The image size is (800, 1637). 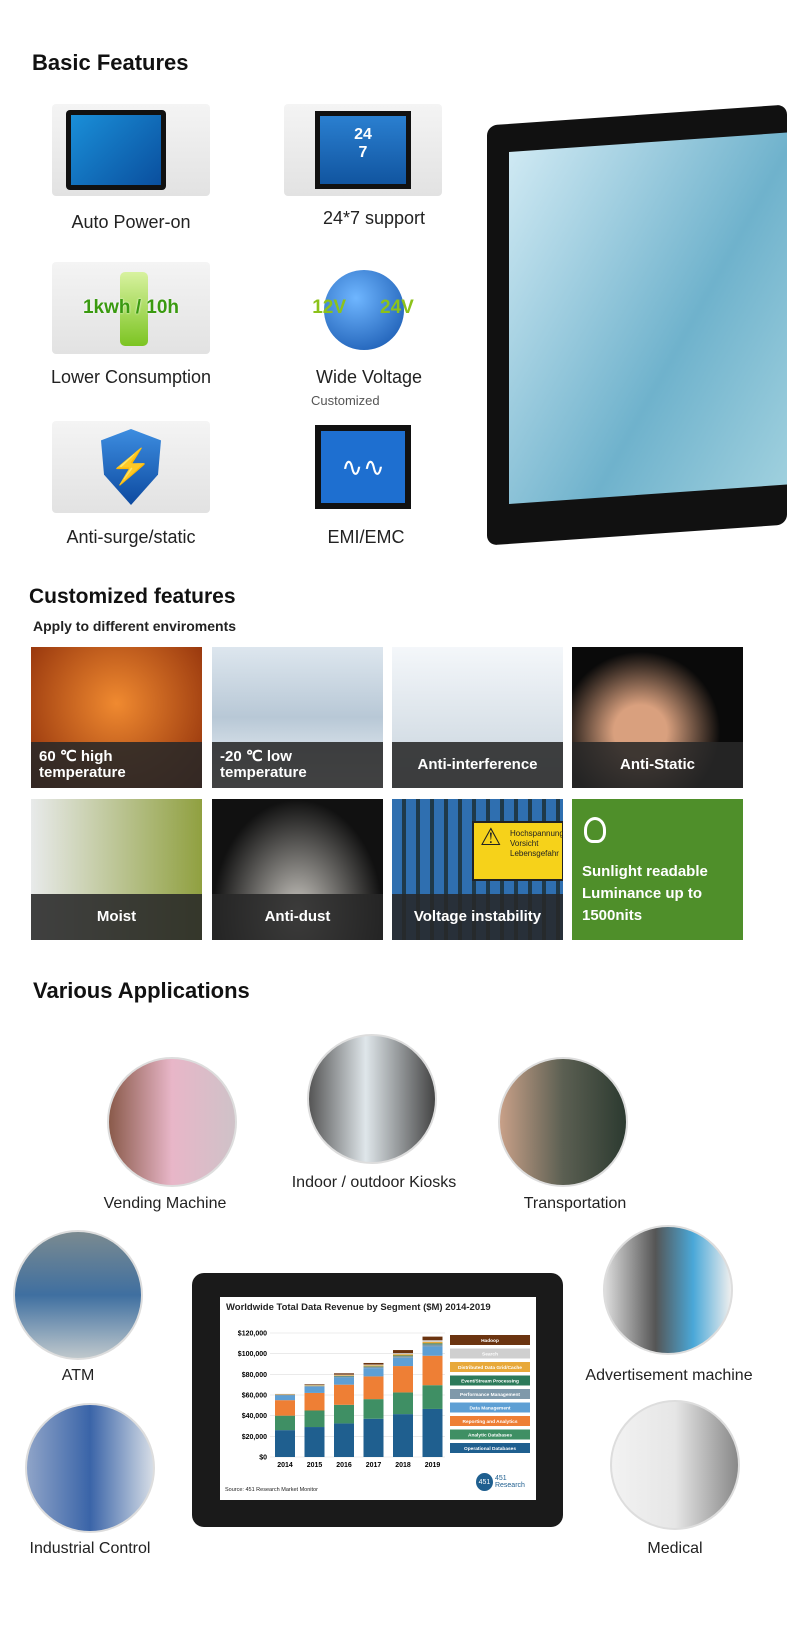 What do you see at coordinates (131, 537) in the screenshot?
I see `feature-label: Anti-surge/static` at bounding box center [131, 537].